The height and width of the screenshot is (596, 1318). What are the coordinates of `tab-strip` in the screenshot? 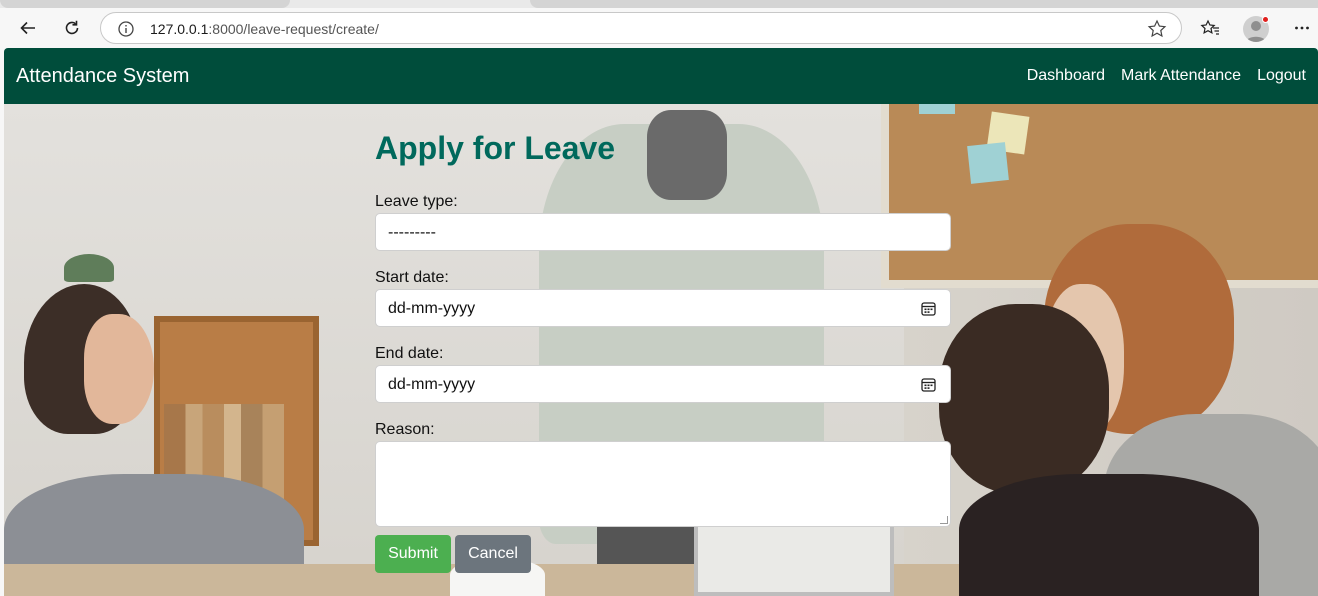 It's located at (659, 4).